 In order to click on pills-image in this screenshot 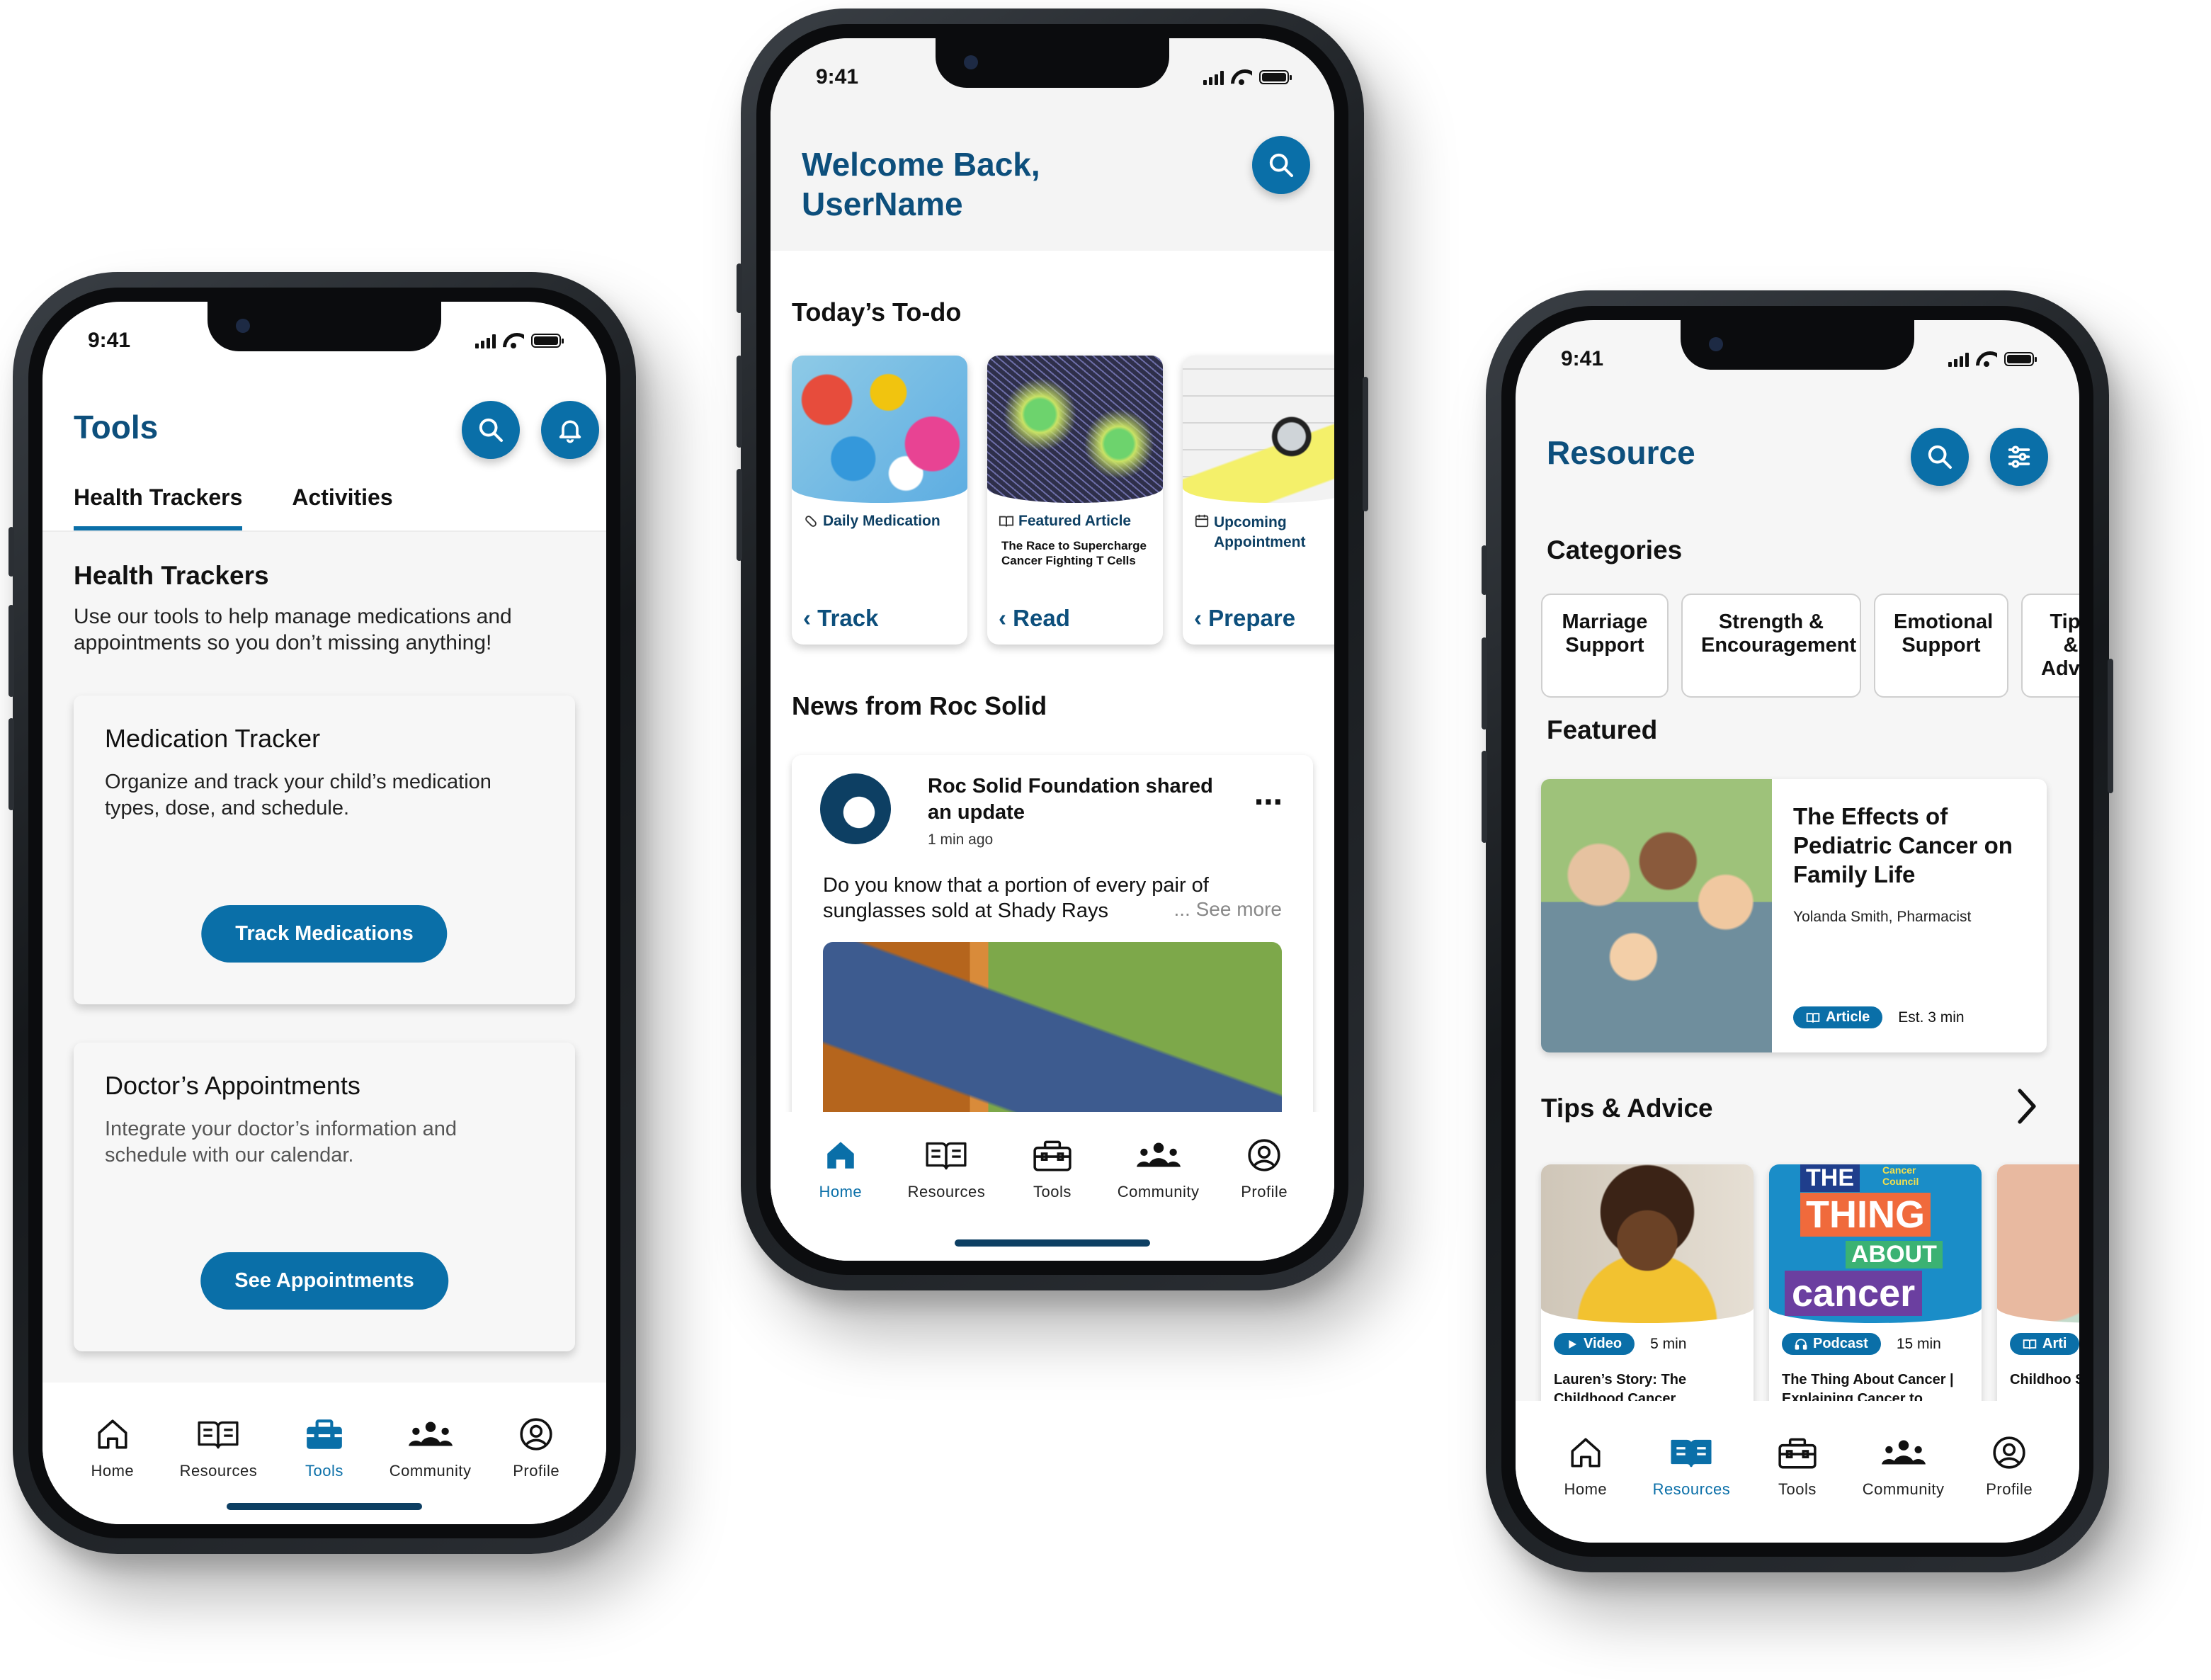, I will do `click(880, 429)`.